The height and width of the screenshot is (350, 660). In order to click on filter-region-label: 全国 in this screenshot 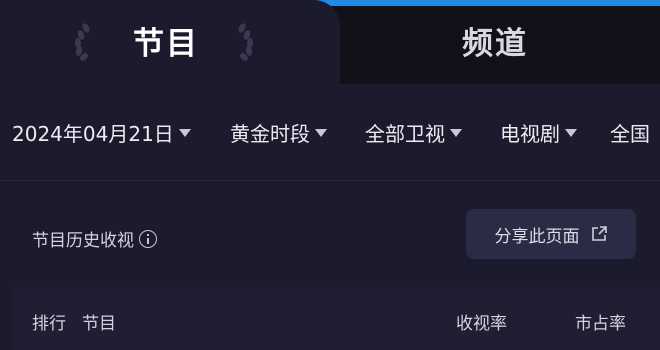, I will do `click(630, 134)`.